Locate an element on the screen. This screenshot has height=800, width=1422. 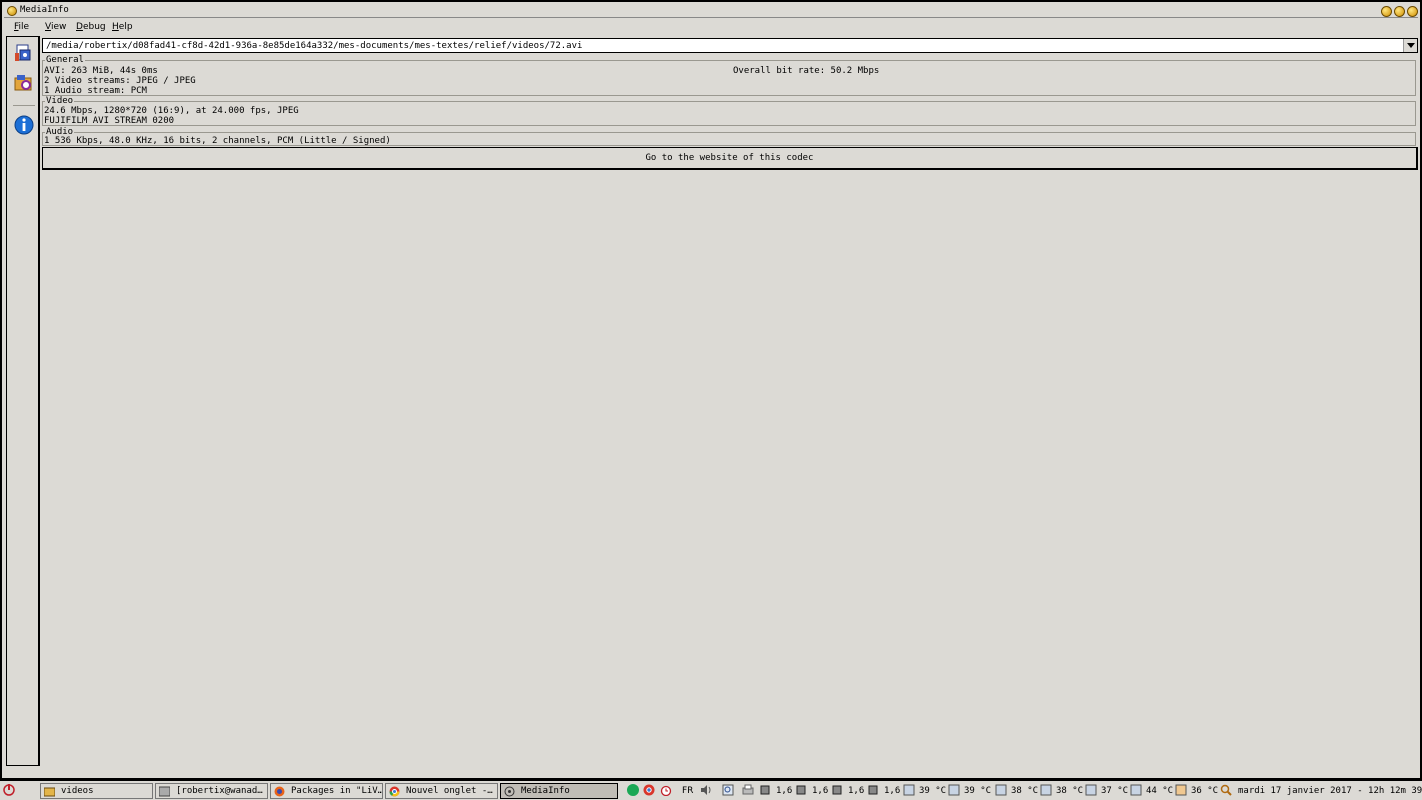
temp-3: 38 °C is located at coordinates (1025, 791).